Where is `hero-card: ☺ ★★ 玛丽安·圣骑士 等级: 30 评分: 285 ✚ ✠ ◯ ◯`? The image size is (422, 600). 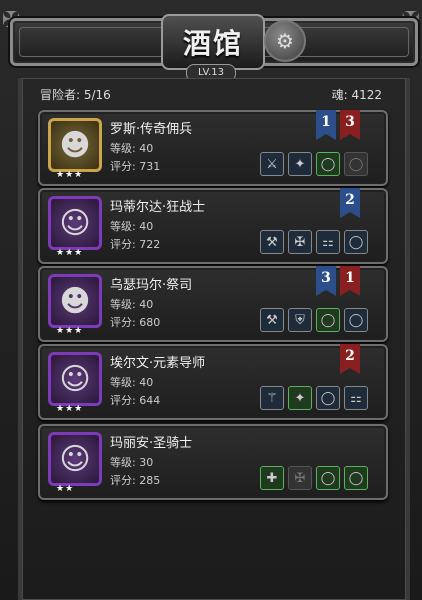 hero-card: ☺ ★★ 玛丽安·圣骑士 等级: 30 评分: 285 ✚ ✠ ◯ ◯ is located at coordinates (213, 462).